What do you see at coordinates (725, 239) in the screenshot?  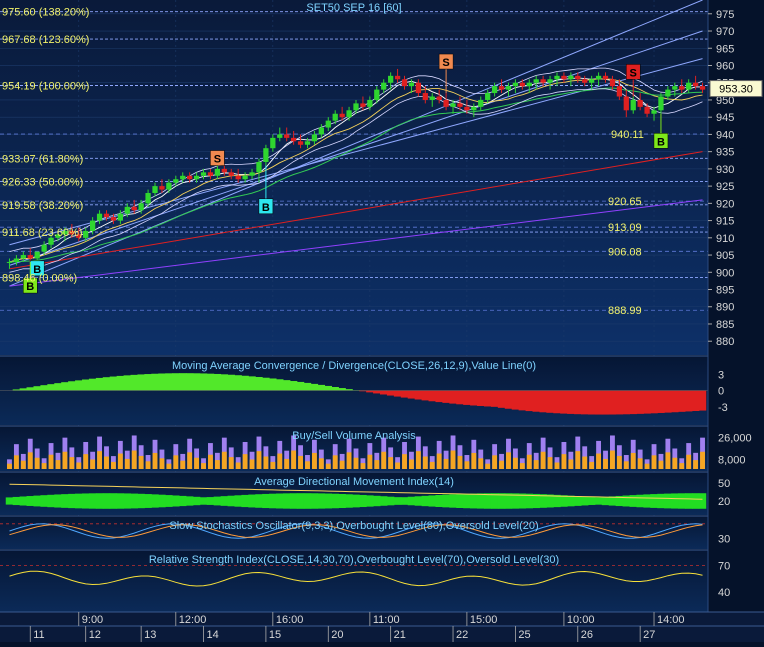 I see `y-tick-label: 910` at bounding box center [725, 239].